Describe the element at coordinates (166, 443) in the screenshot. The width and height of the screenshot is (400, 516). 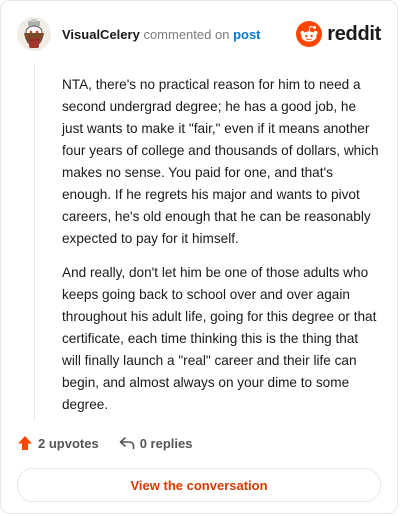
I see `reply-count: 0 replies` at that location.